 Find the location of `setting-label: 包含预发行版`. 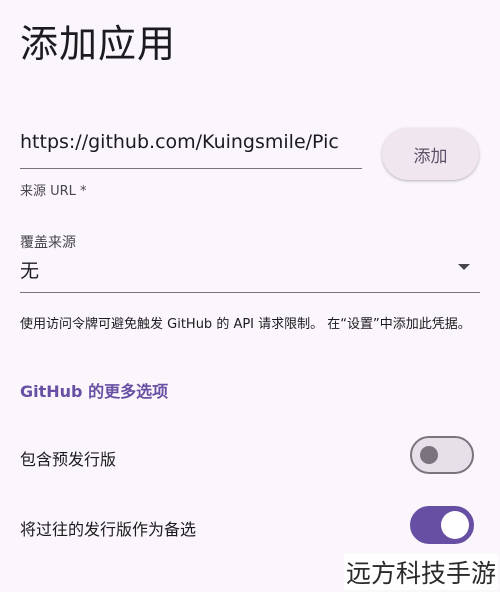

setting-label: 包含预发行版 is located at coordinates (68, 459).